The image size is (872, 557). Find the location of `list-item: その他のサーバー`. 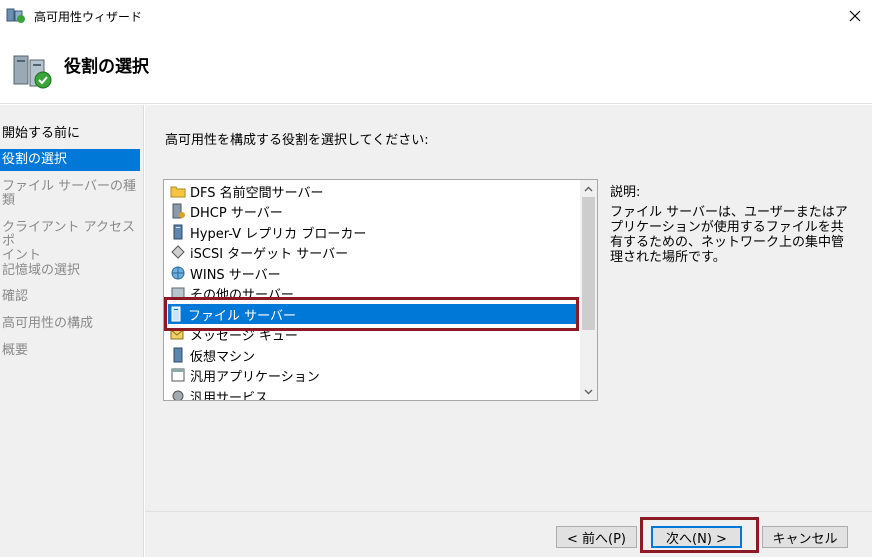

list-item: その他のサーバー is located at coordinates (374, 293).